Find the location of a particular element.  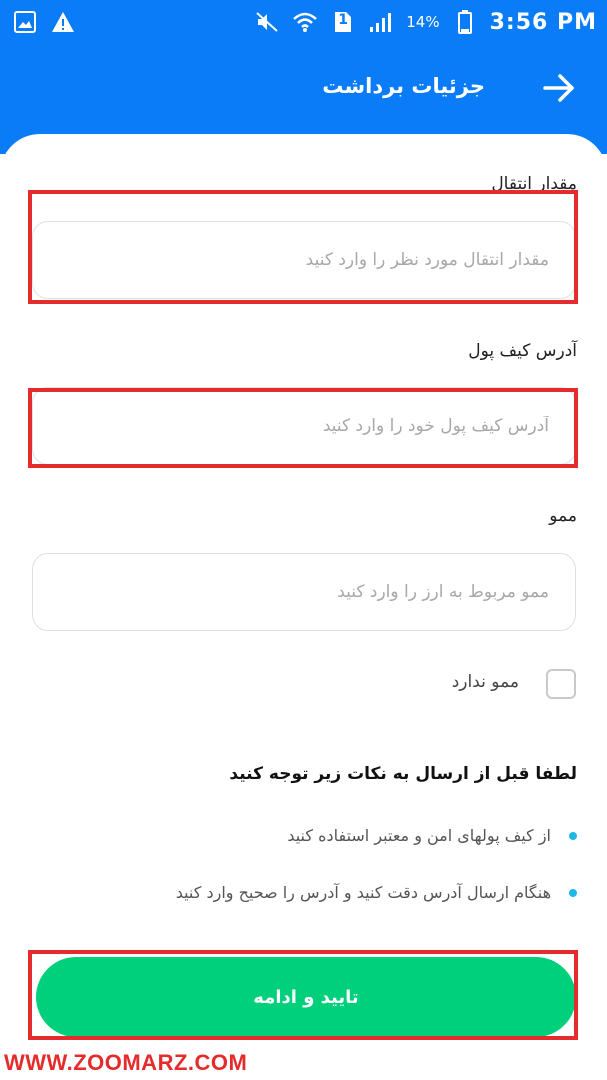

status-bar-left is located at coordinates (44, 22).